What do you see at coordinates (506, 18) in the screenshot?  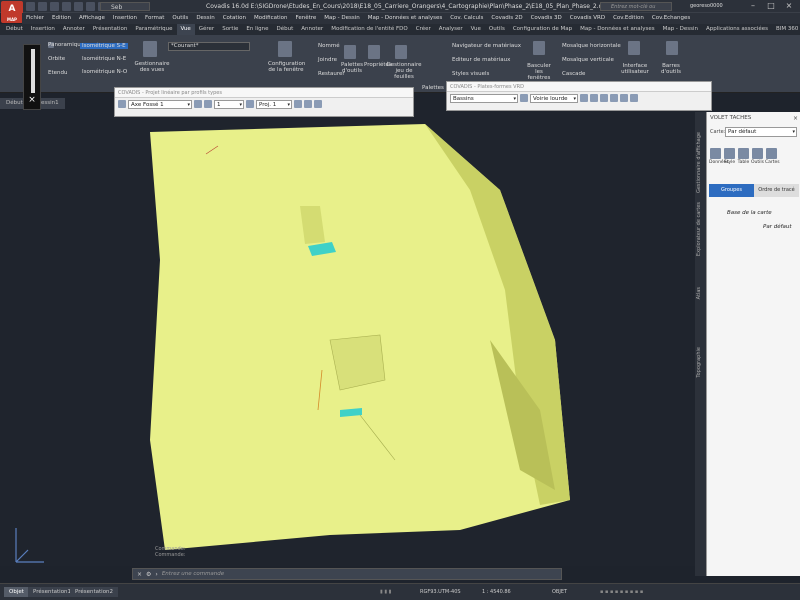 I see `menu-item: Covadis 2D` at bounding box center [506, 18].